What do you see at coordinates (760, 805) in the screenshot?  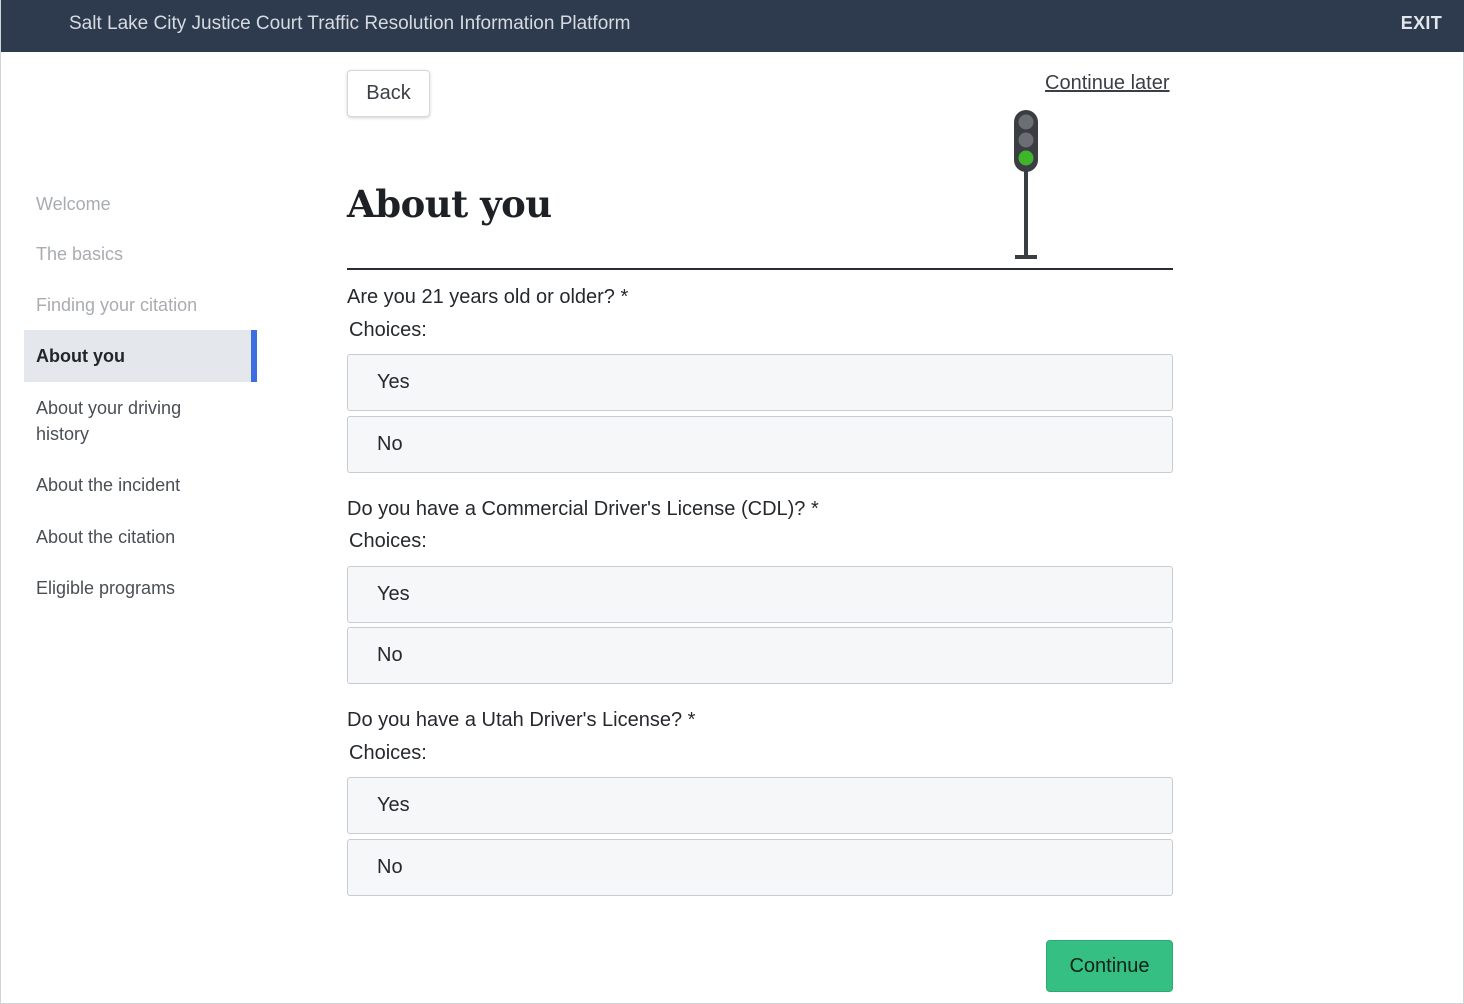 I see `choice-utah-license-yes: Yes` at bounding box center [760, 805].